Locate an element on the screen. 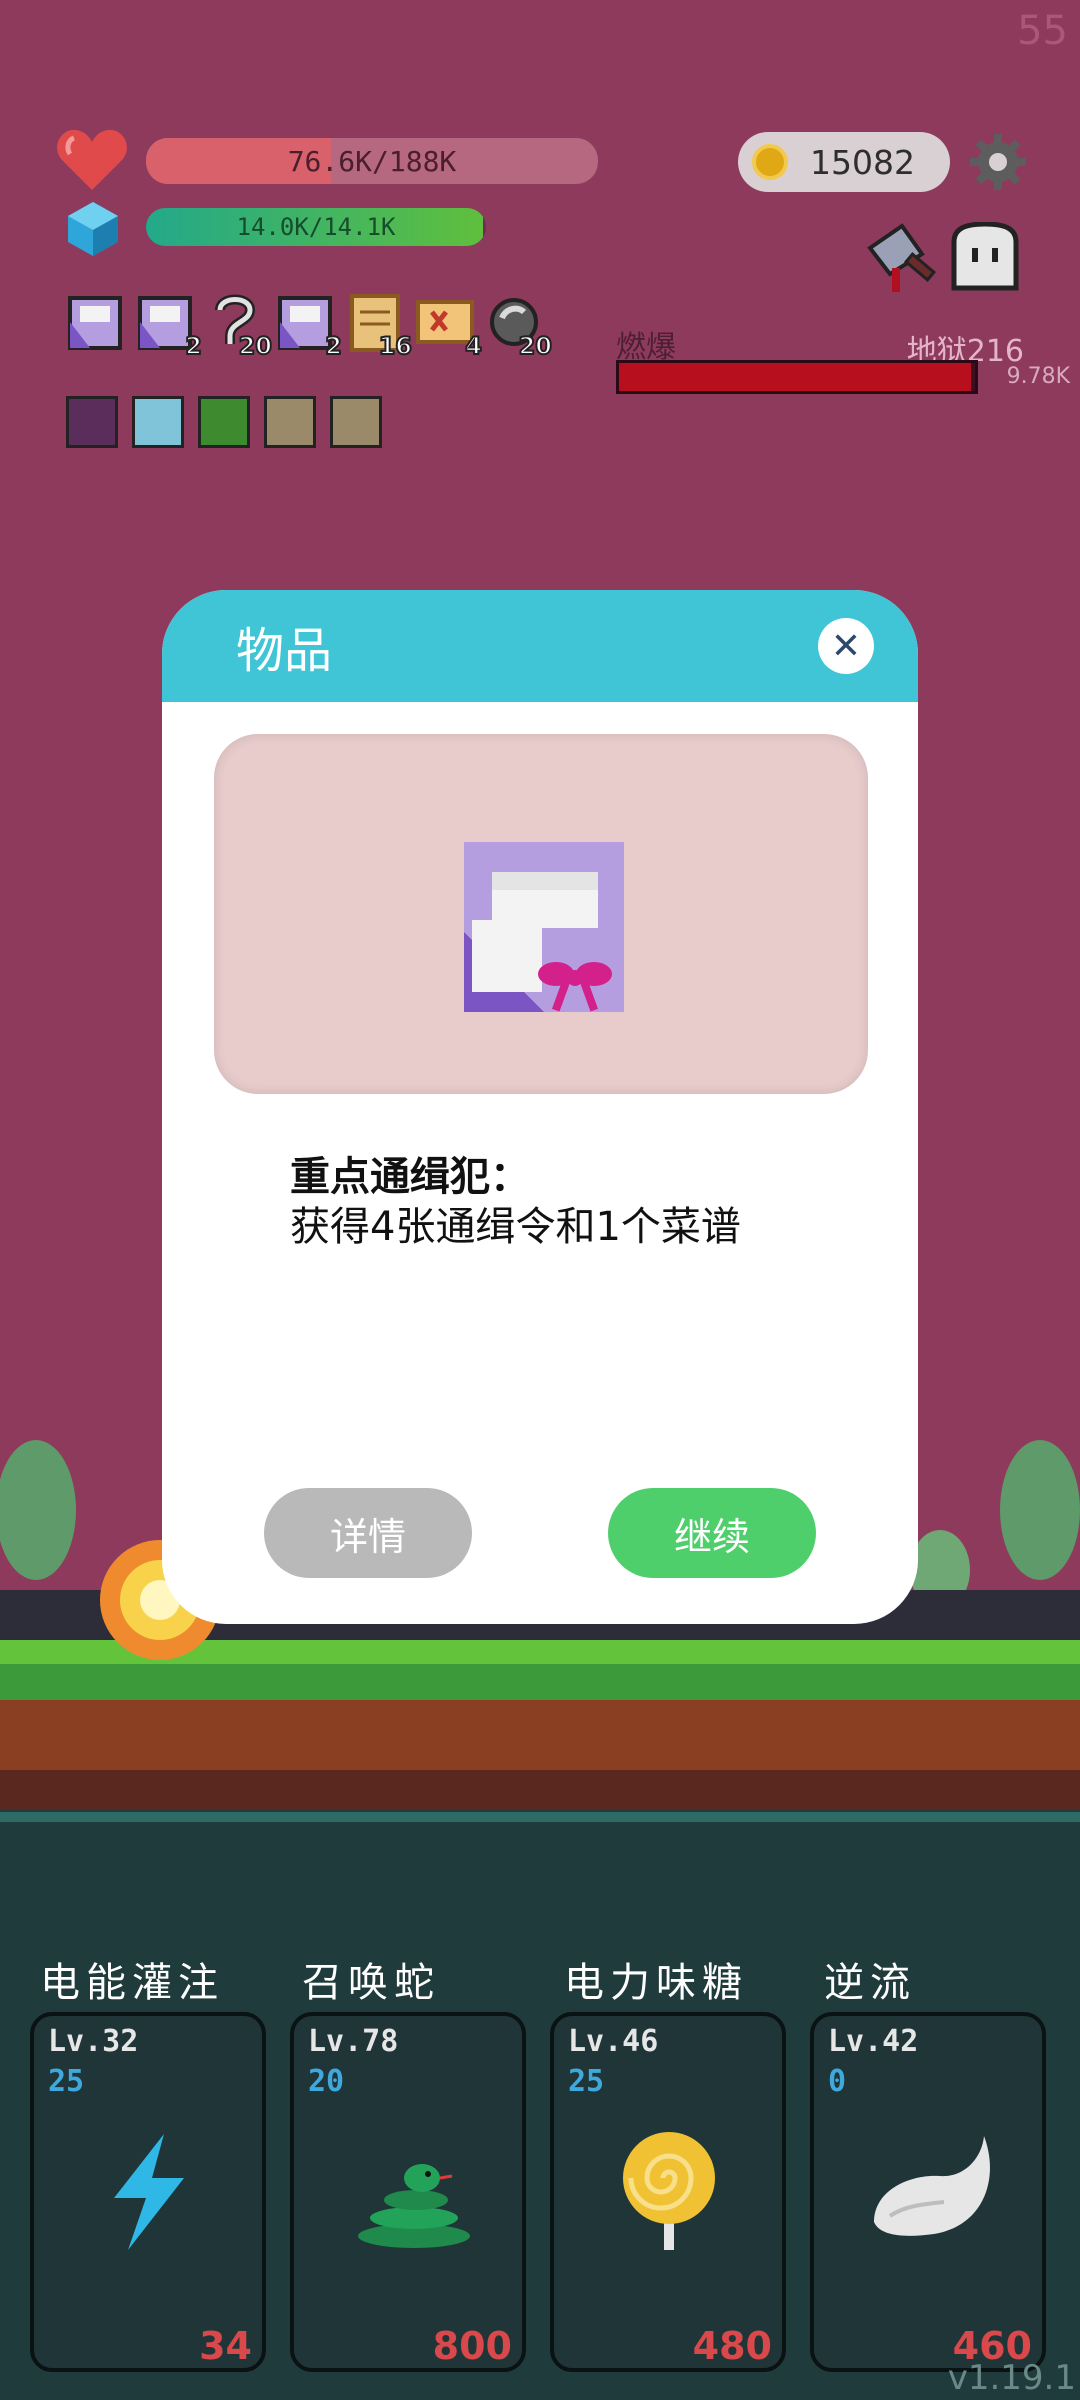 Image resolution: width=1080 pixels, height=2400 pixels. inventory-item is located at coordinates (95, 323).